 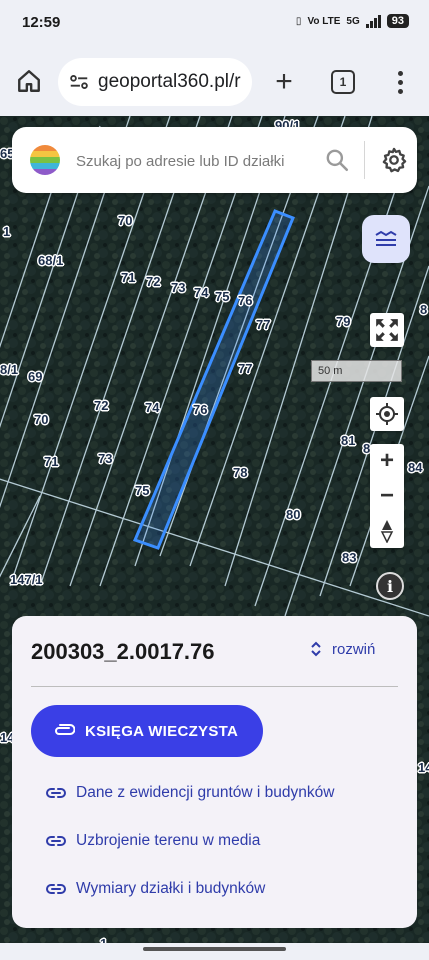 I want to click on plot-label: 83, so click(x=349, y=557).